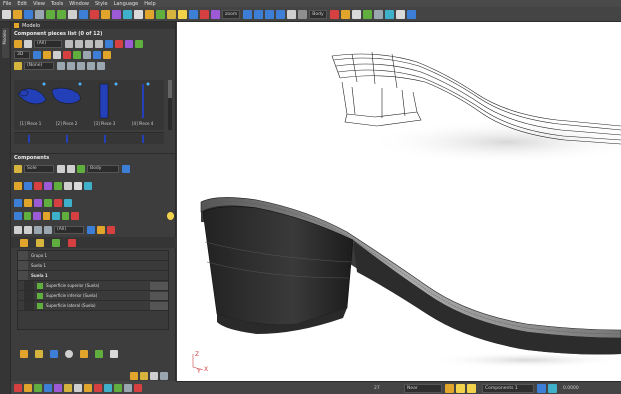  I want to click on tool-a-icon, so click(24, 353).